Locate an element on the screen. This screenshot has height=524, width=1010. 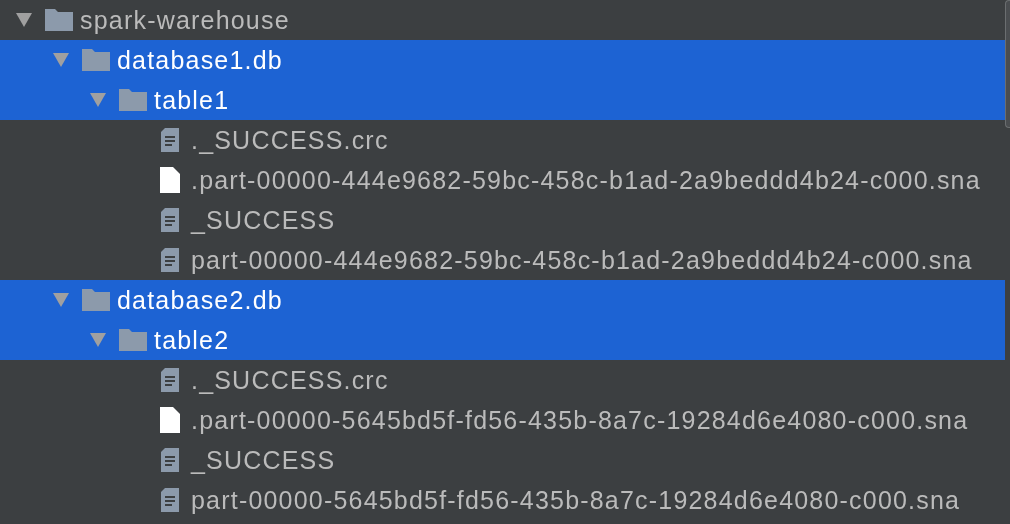
file-name: table2 is located at coordinates (192, 340).